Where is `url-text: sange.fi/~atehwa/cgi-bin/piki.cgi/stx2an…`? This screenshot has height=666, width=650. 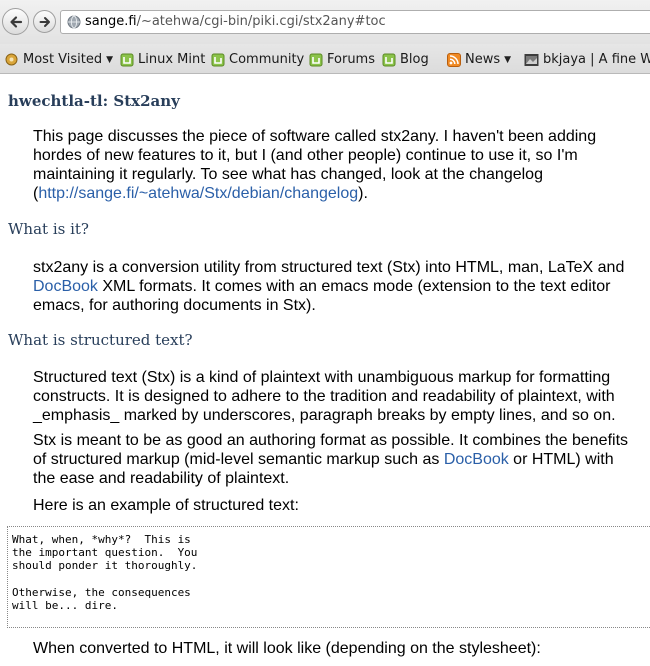
url-text: sange.fi/~atehwa/cgi-bin/piki.cgi/stx2an… is located at coordinates (235, 21).